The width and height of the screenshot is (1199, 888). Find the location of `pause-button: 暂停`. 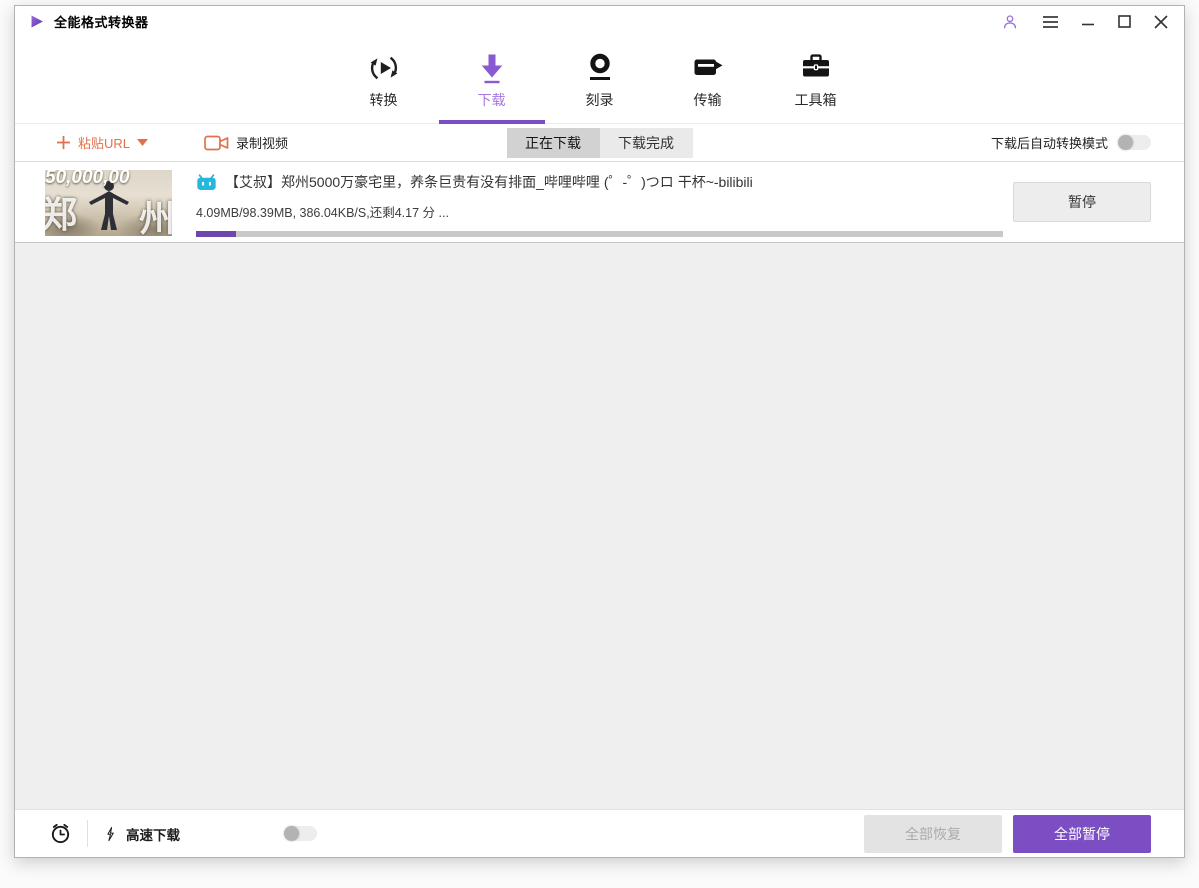

pause-button: 暂停 is located at coordinates (1082, 202).